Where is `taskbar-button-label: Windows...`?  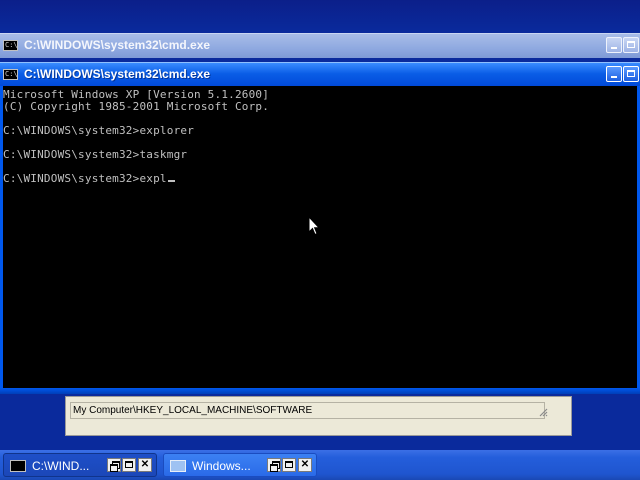 taskbar-button-label: Windows... is located at coordinates (221, 466).